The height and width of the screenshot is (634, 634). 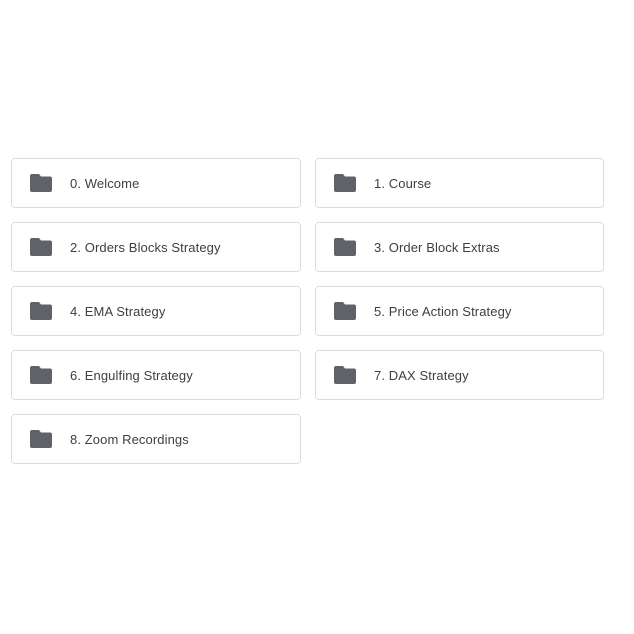 What do you see at coordinates (403, 183) in the screenshot?
I see `folder-label: 1. Course` at bounding box center [403, 183].